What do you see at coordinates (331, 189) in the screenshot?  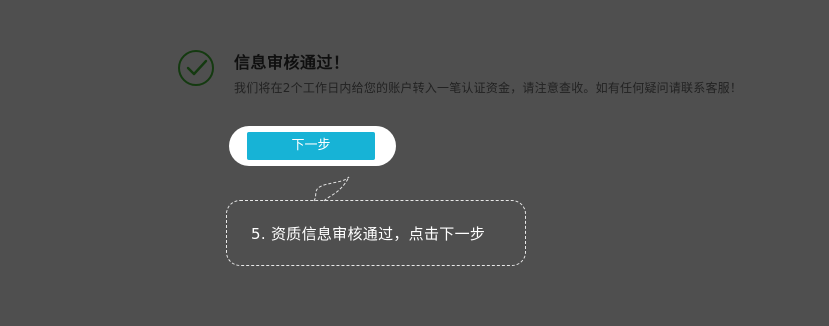 I see `callout-pointer-icon` at bounding box center [331, 189].